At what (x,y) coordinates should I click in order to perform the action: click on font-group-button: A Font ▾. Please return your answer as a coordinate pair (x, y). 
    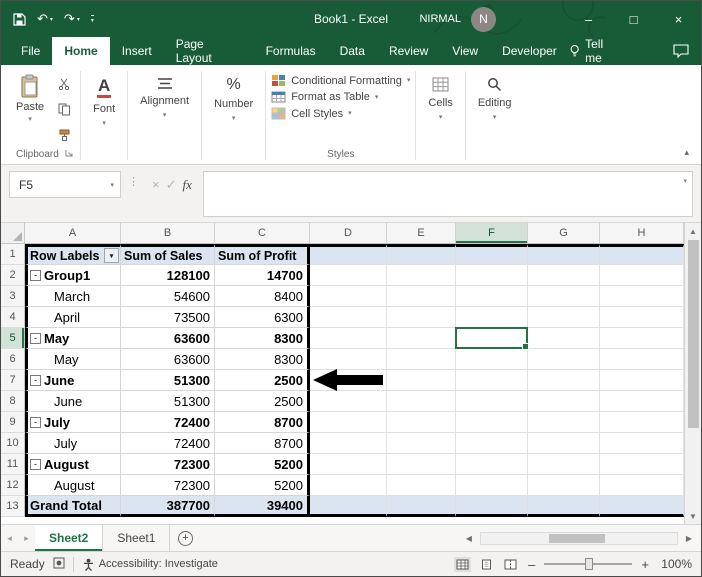
    Looking at the image, I should click on (104, 115).